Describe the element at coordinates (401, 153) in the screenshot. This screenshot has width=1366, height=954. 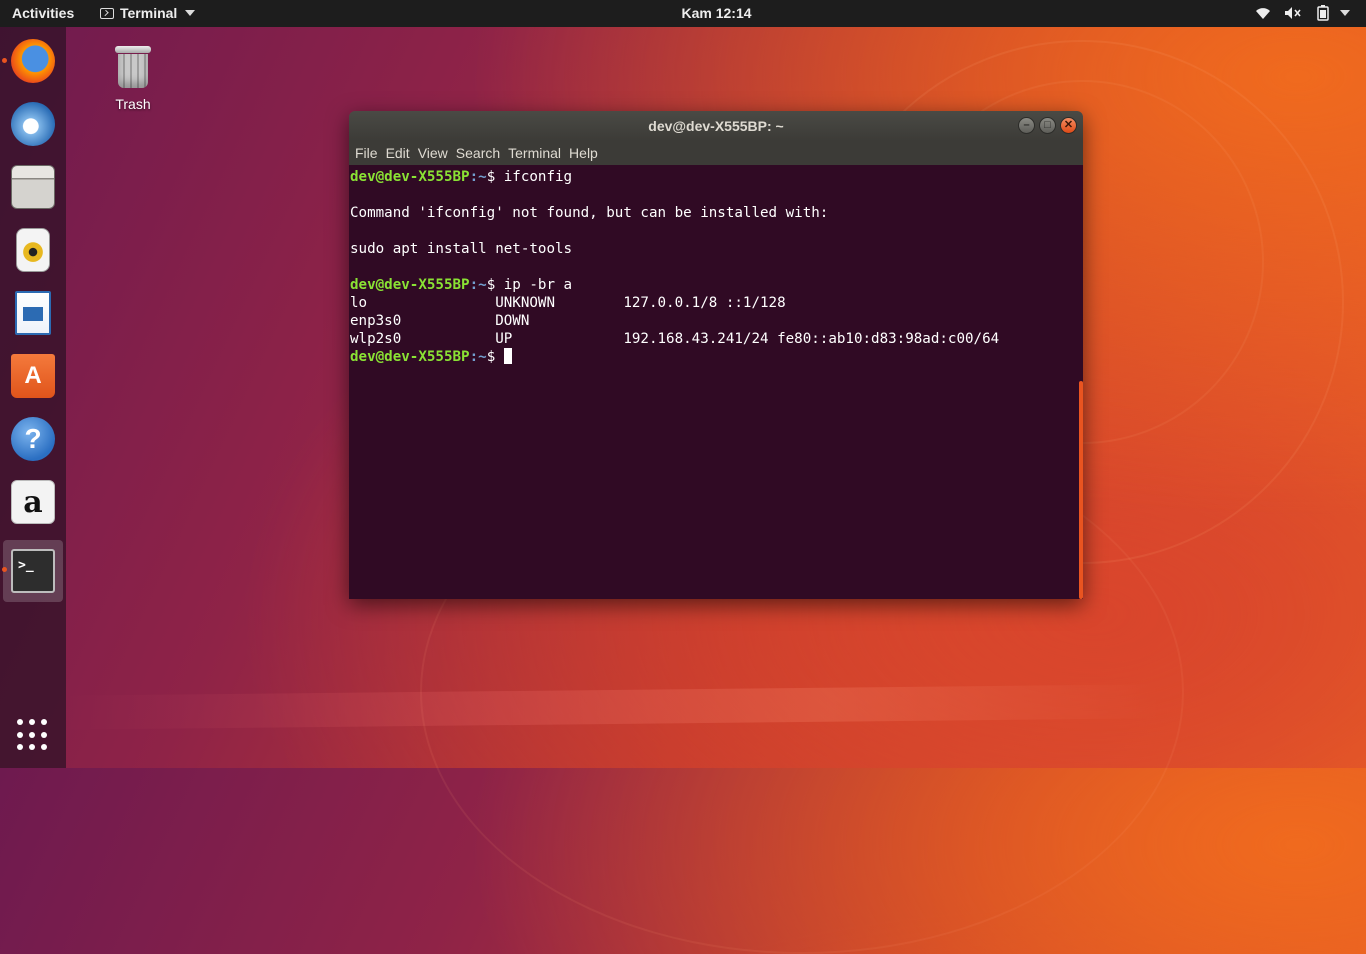
I see `menu-edit: Edit` at that location.